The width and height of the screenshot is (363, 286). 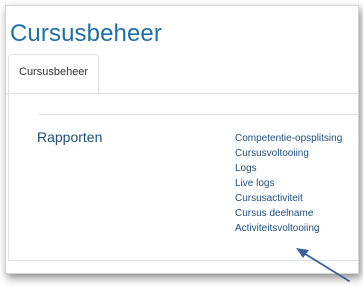 I want to click on tab-cursusbeheer: Cursusbeheer, so click(x=53, y=73).